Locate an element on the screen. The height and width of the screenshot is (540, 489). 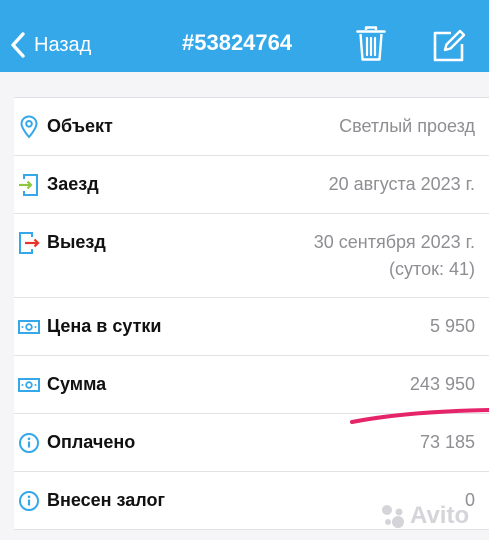
detail-label: Заезд is located at coordinates (73, 184).